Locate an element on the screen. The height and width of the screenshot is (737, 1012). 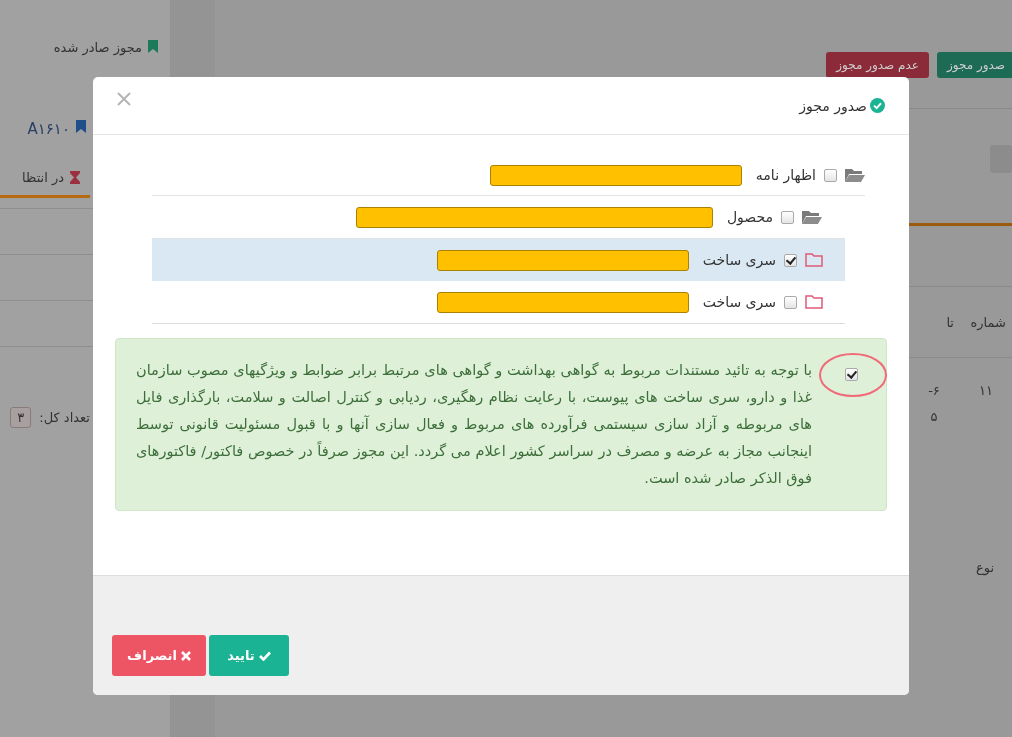
table-cell-text: ۱۱ is located at coordinates (986, 391).